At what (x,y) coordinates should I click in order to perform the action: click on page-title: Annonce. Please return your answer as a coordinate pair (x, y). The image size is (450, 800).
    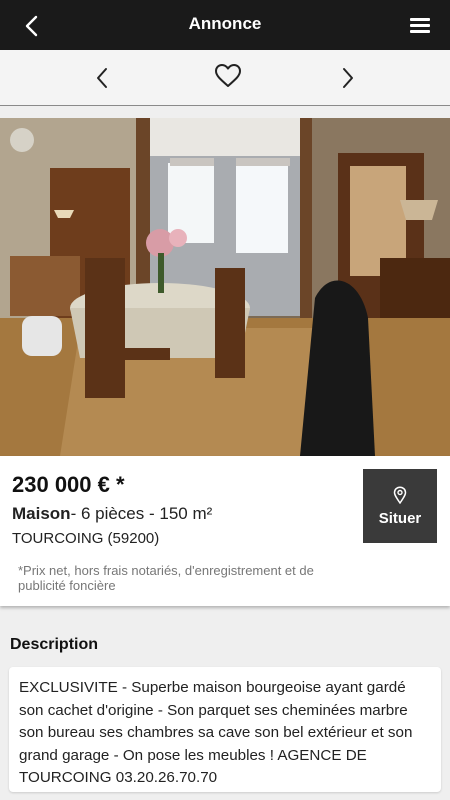
    Looking at the image, I should click on (225, 23).